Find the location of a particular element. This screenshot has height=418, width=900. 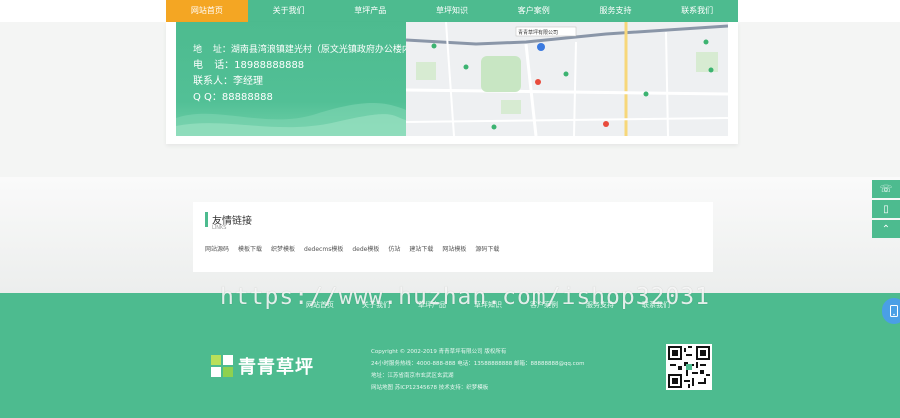

phone-line: 电 话：18988888888 is located at coordinates (248, 63).